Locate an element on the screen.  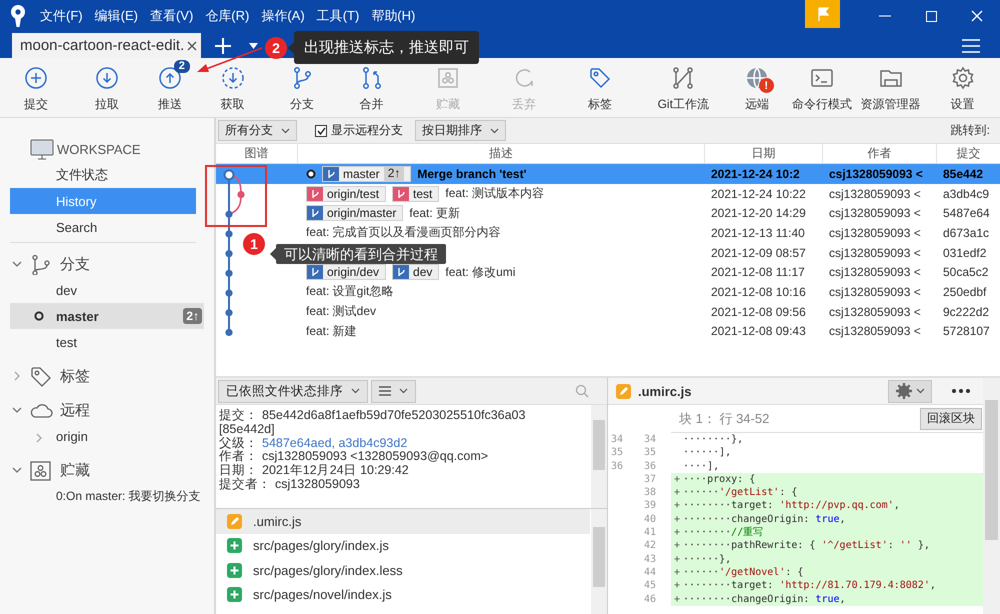
toolbar-button: ! 远端 is located at coordinates (756, 87).